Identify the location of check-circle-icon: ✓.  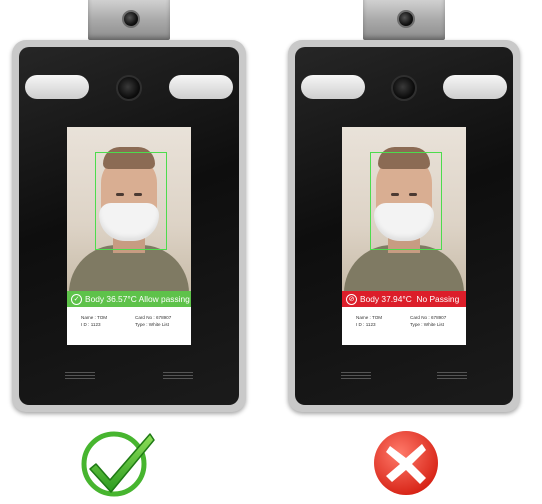
(76, 299).